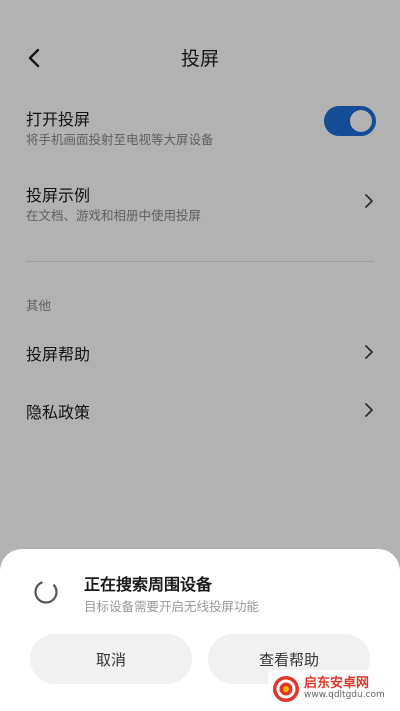 This screenshot has width=400, height=711. What do you see at coordinates (148, 584) in the screenshot?
I see `sheet-title: 正在搜索周围设备` at bounding box center [148, 584].